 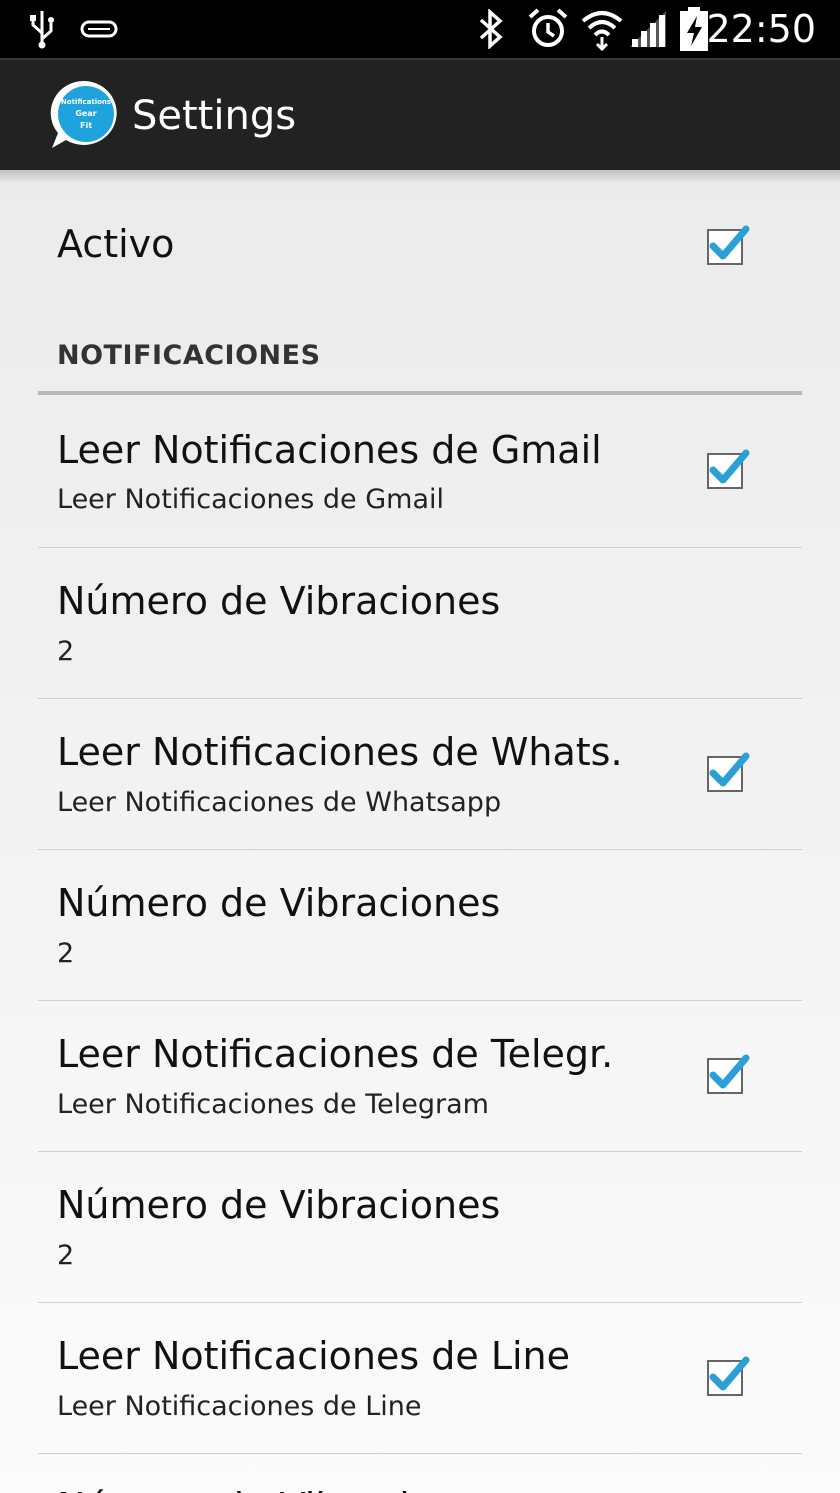 I want to click on logo-text-line-1: Notifications, so click(x=86, y=102).